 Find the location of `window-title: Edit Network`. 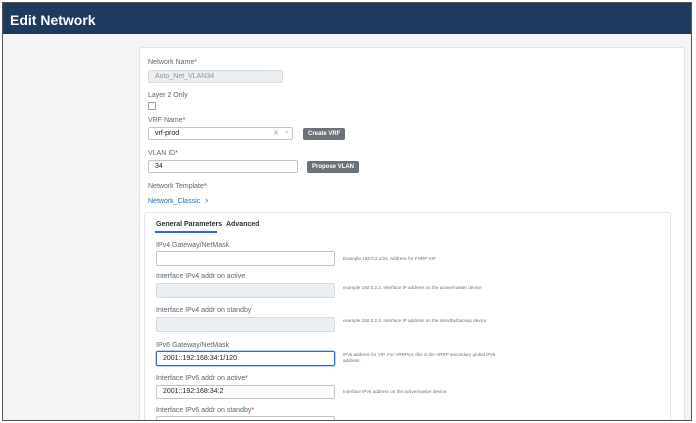

window-title: Edit Network is located at coordinates (347, 18).